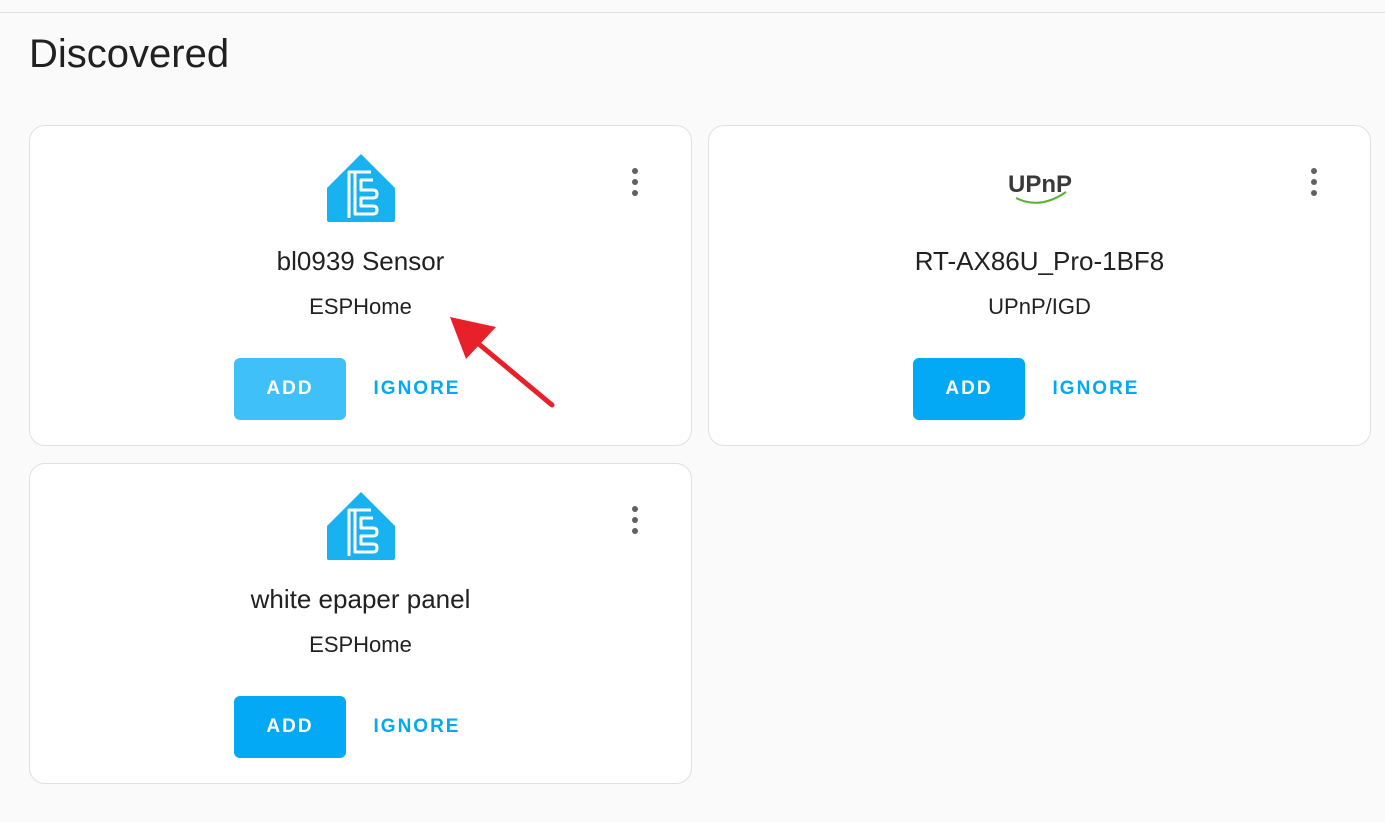  Describe the element at coordinates (360, 599) in the screenshot. I see `card-title: white epaper panel` at that location.